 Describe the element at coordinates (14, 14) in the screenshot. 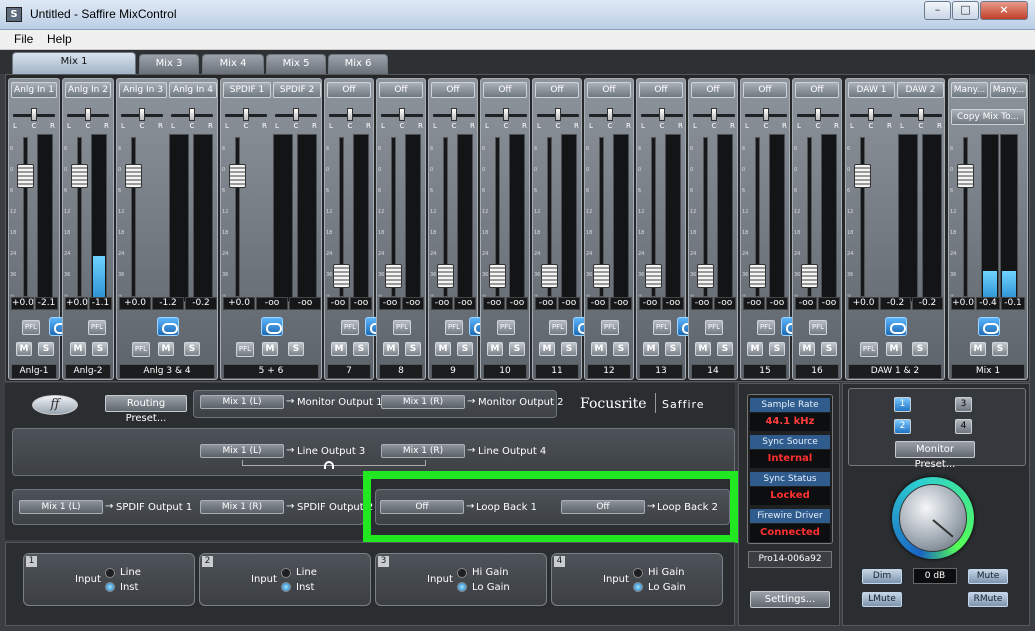

I see `app-icon: S` at that location.